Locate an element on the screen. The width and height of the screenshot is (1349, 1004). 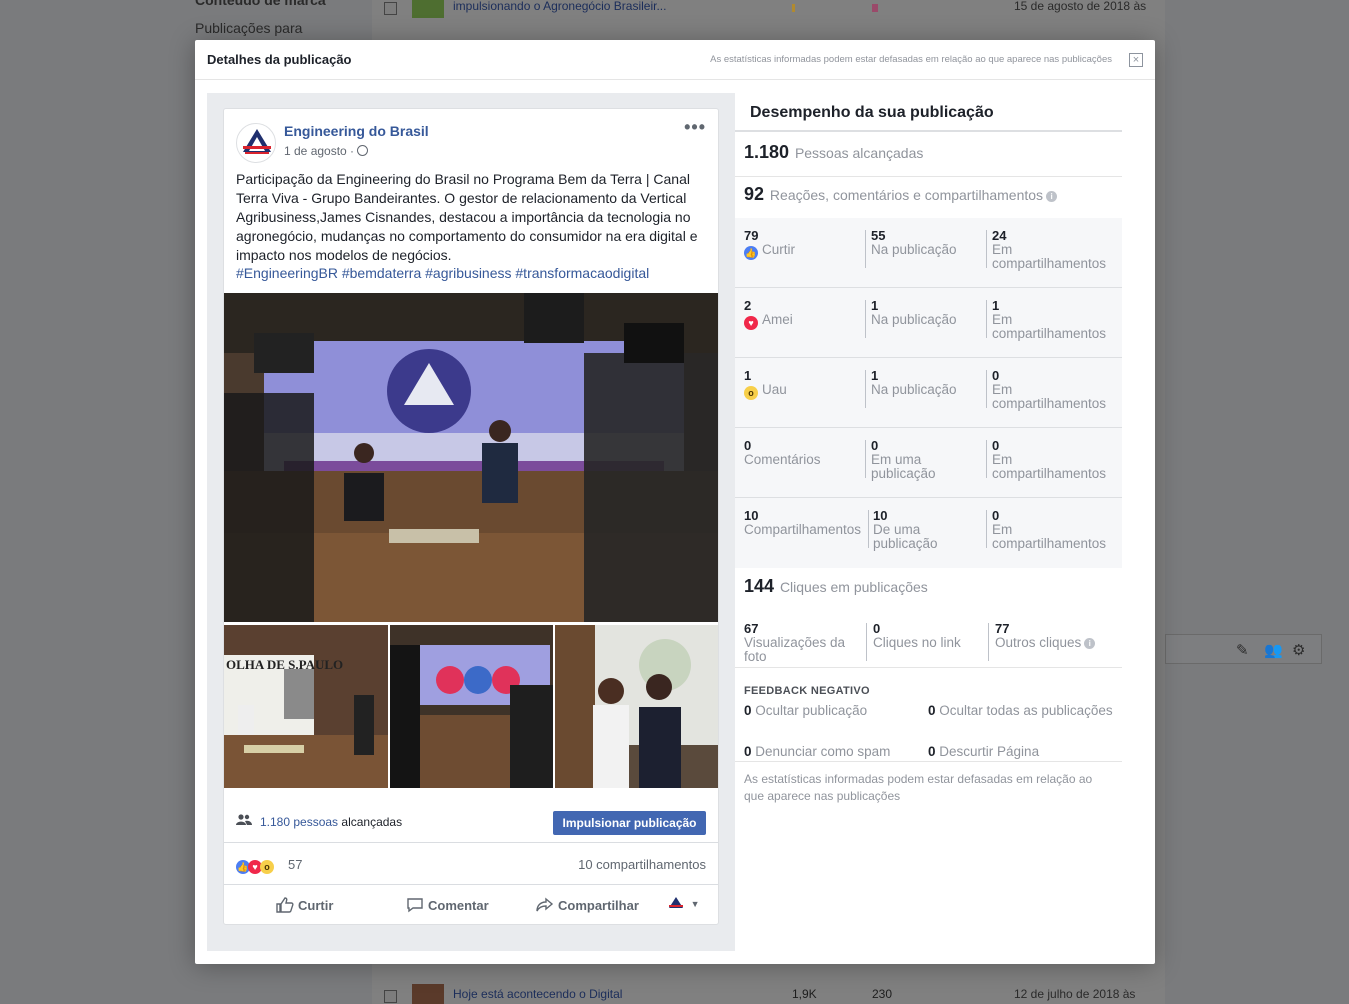
breakdown-total: 0 Comentários is located at coordinates (782, 452).